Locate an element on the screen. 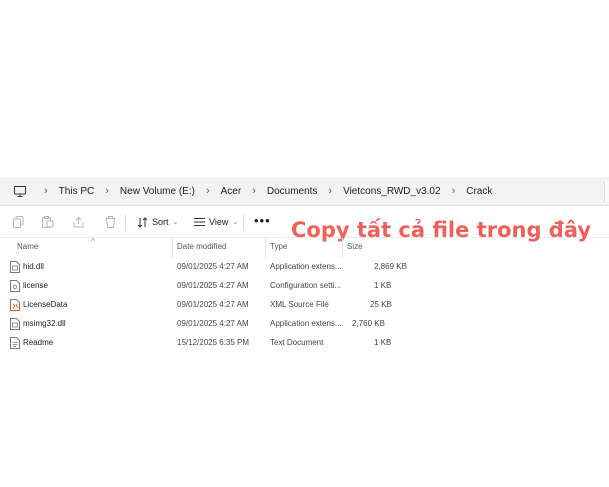  search-box-edge is located at coordinates (606, 191).